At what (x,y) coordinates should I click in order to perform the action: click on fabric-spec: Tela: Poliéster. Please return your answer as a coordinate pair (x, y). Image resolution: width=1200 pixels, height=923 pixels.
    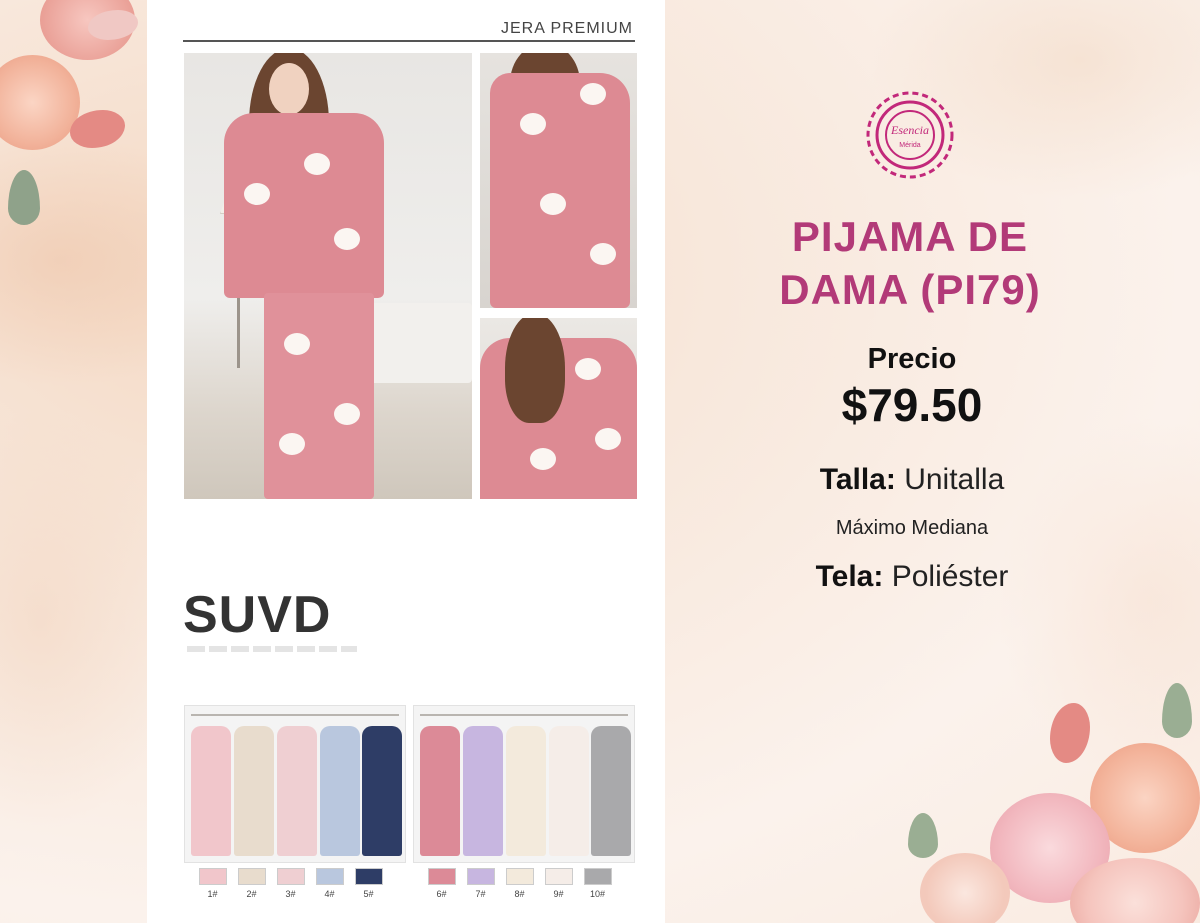
    Looking at the image, I should click on (912, 577).